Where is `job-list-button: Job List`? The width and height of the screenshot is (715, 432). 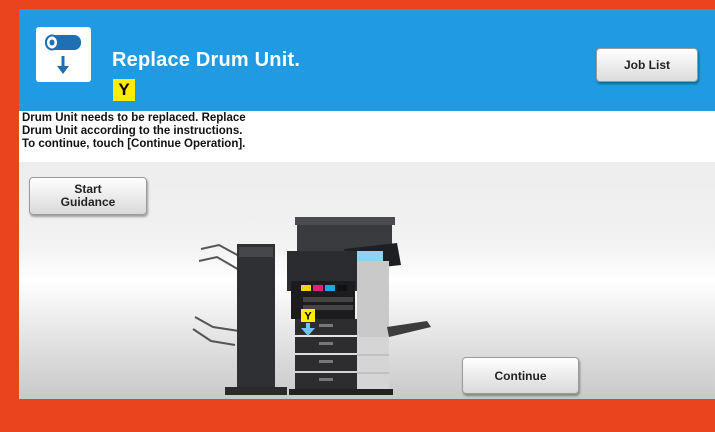 job-list-button: Job List is located at coordinates (647, 65).